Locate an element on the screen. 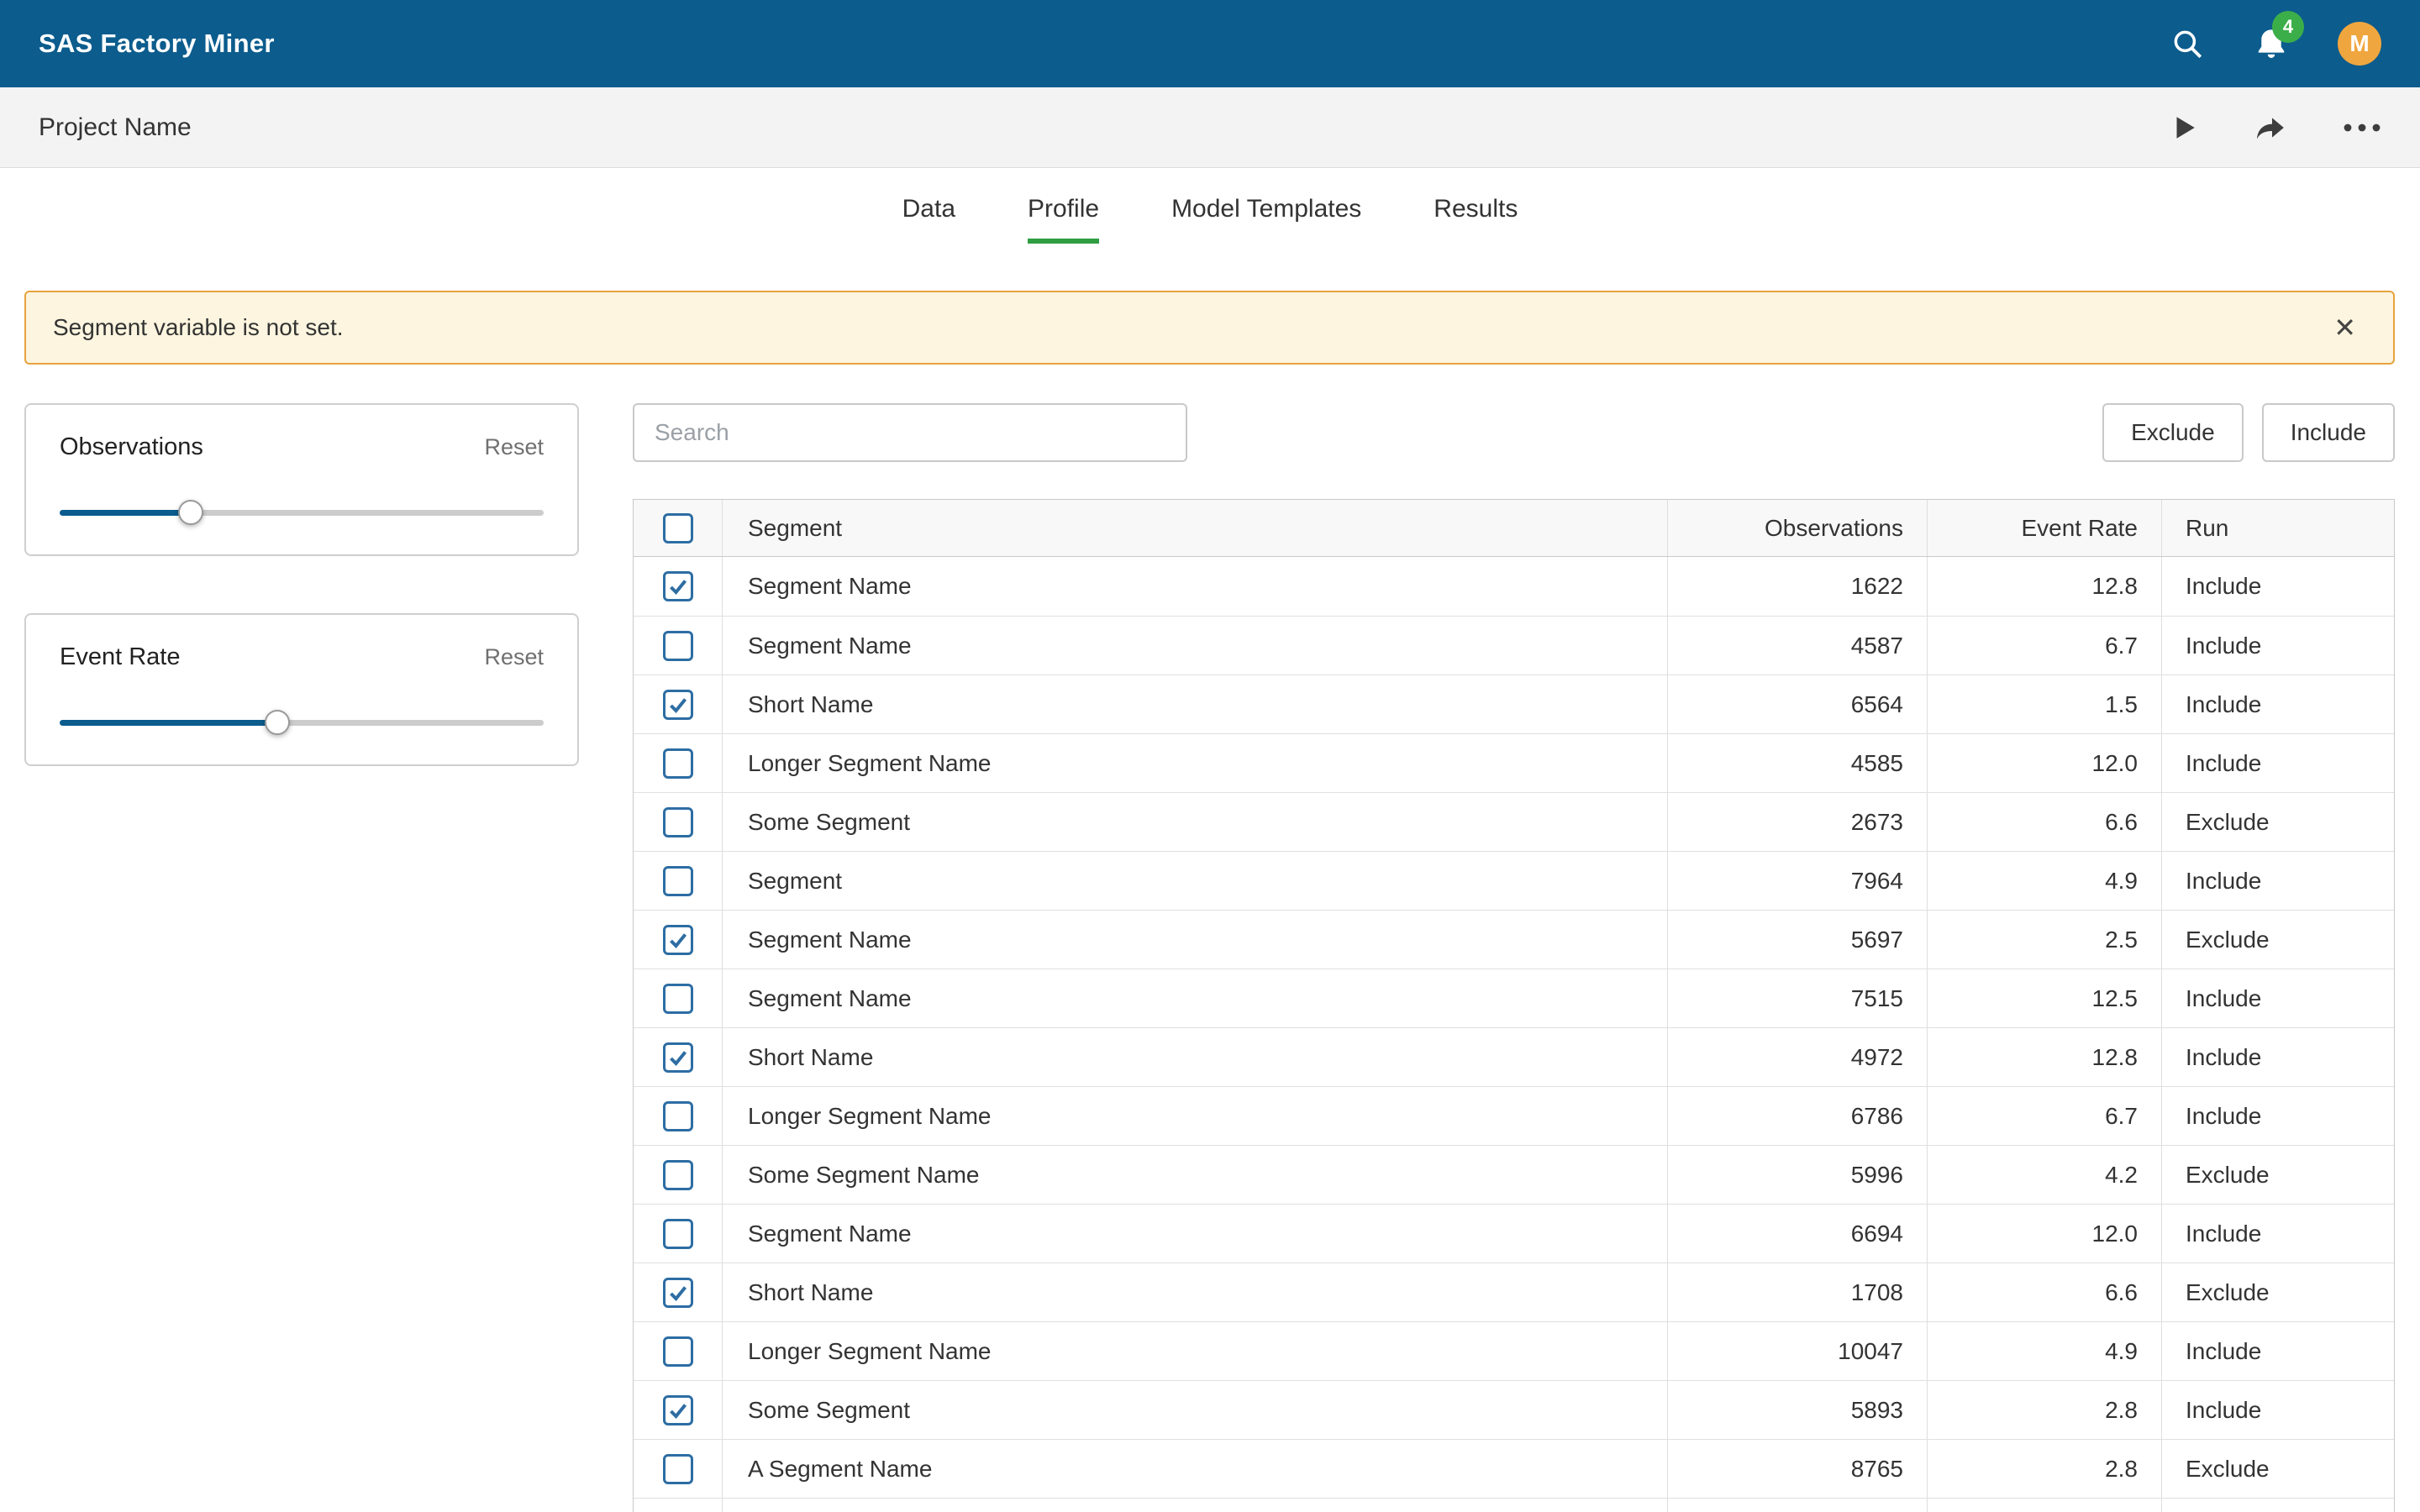 The width and height of the screenshot is (2420, 1512). exclude-button: Exclude is located at coordinates (2173, 432).